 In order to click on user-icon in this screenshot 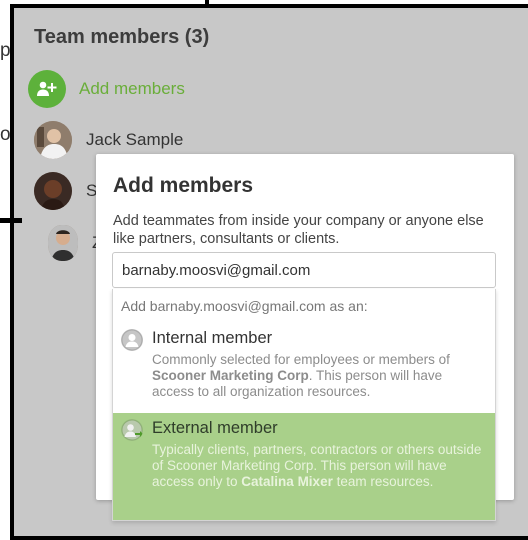, I will do `click(132, 340)`.